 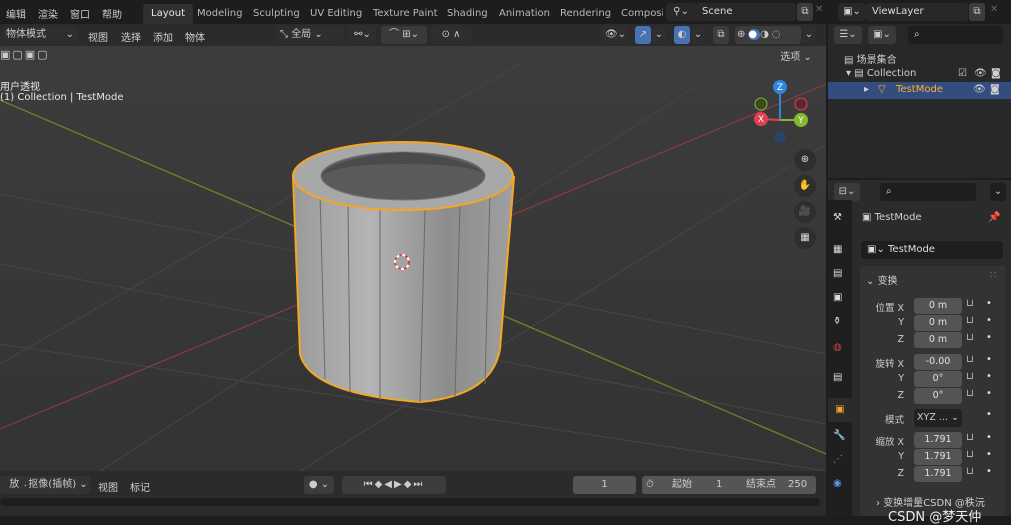 What do you see at coordinates (585, 14) in the screenshot?
I see `tab-rendering: Rendering` at bounding box center [585, 14].